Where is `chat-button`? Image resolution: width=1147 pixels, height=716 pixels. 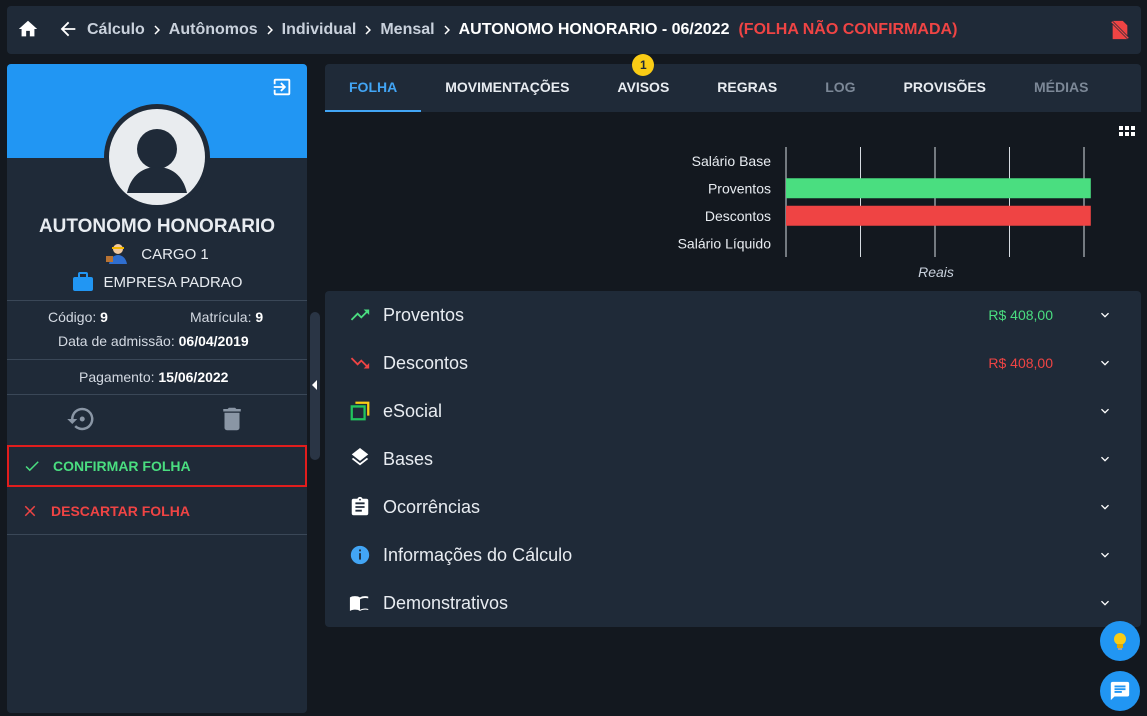
chat-button is located at coordinates (1120, 691).